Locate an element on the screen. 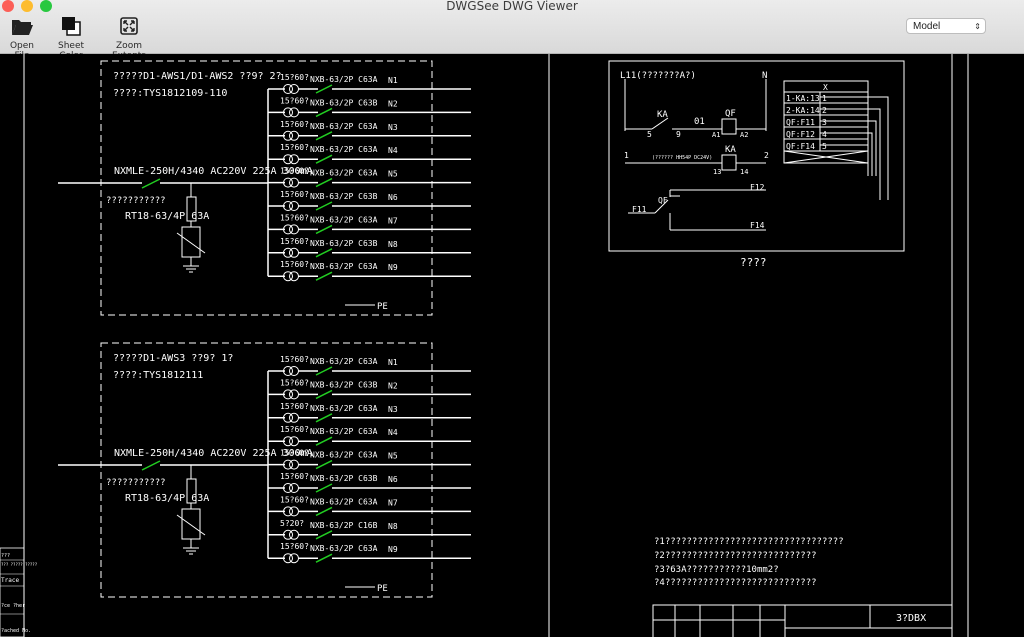 The height and width of the screenshot is (637, 1024). circuit-id: N8 is located at coordinates (393, 244).